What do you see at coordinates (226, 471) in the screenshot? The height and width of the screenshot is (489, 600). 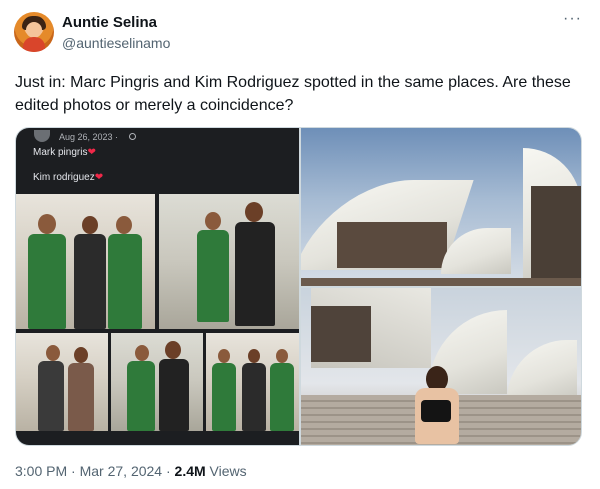 I see `views-label: Views` at bounding box center [226, 471].